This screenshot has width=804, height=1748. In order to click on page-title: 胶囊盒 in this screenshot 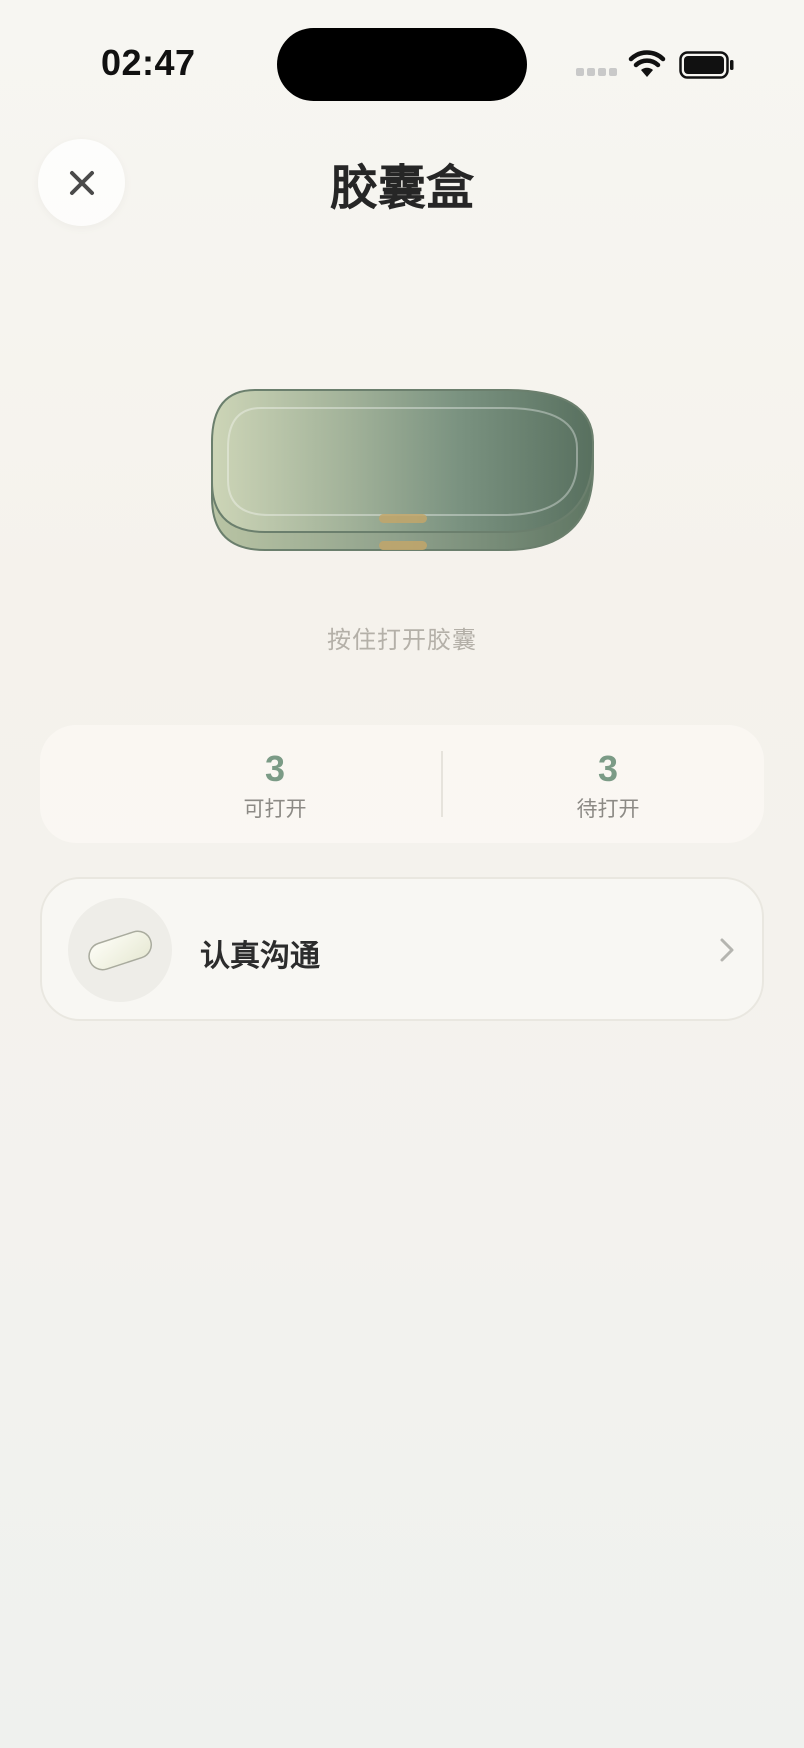, I will do `click(401, 188)`.